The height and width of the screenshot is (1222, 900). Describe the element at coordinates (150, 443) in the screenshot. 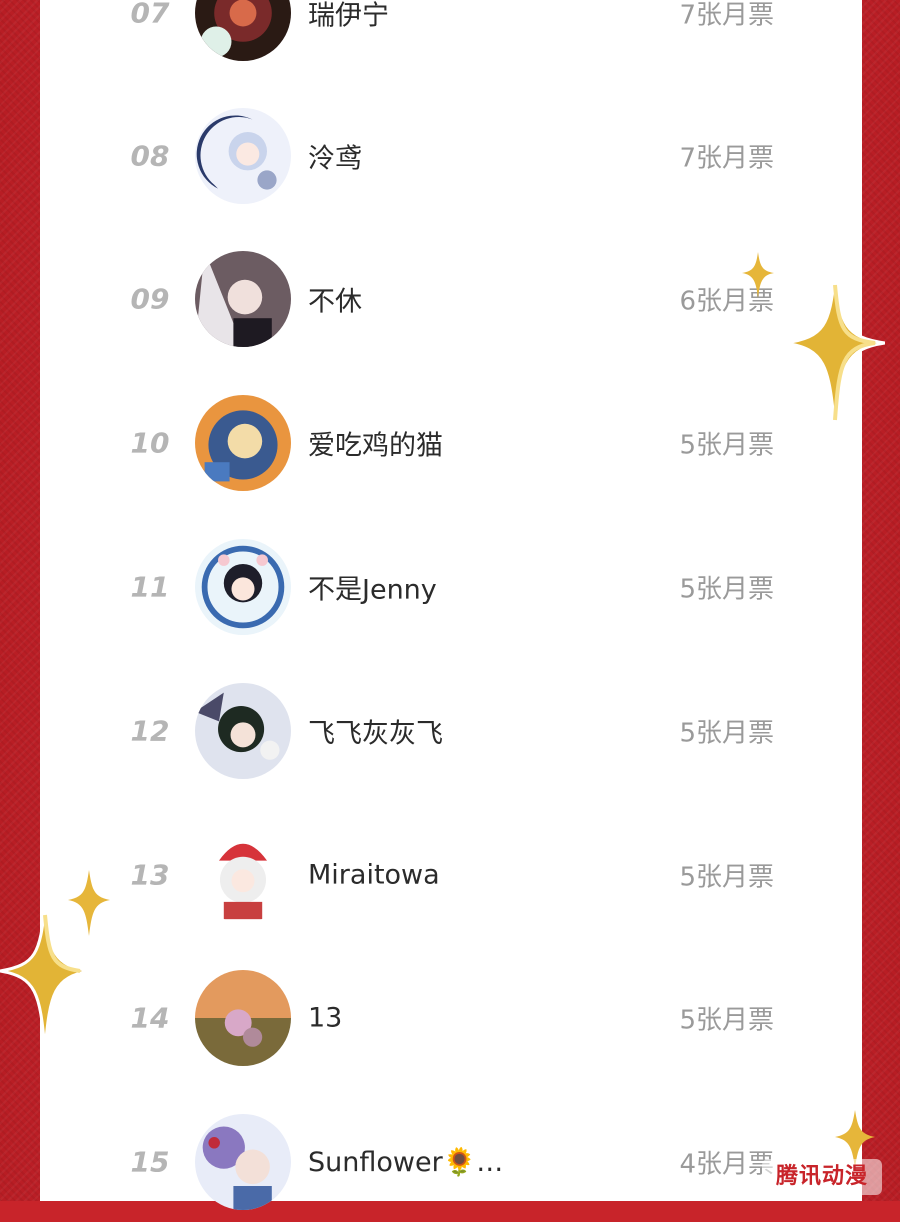

I see `rank-number: 10` at that location.